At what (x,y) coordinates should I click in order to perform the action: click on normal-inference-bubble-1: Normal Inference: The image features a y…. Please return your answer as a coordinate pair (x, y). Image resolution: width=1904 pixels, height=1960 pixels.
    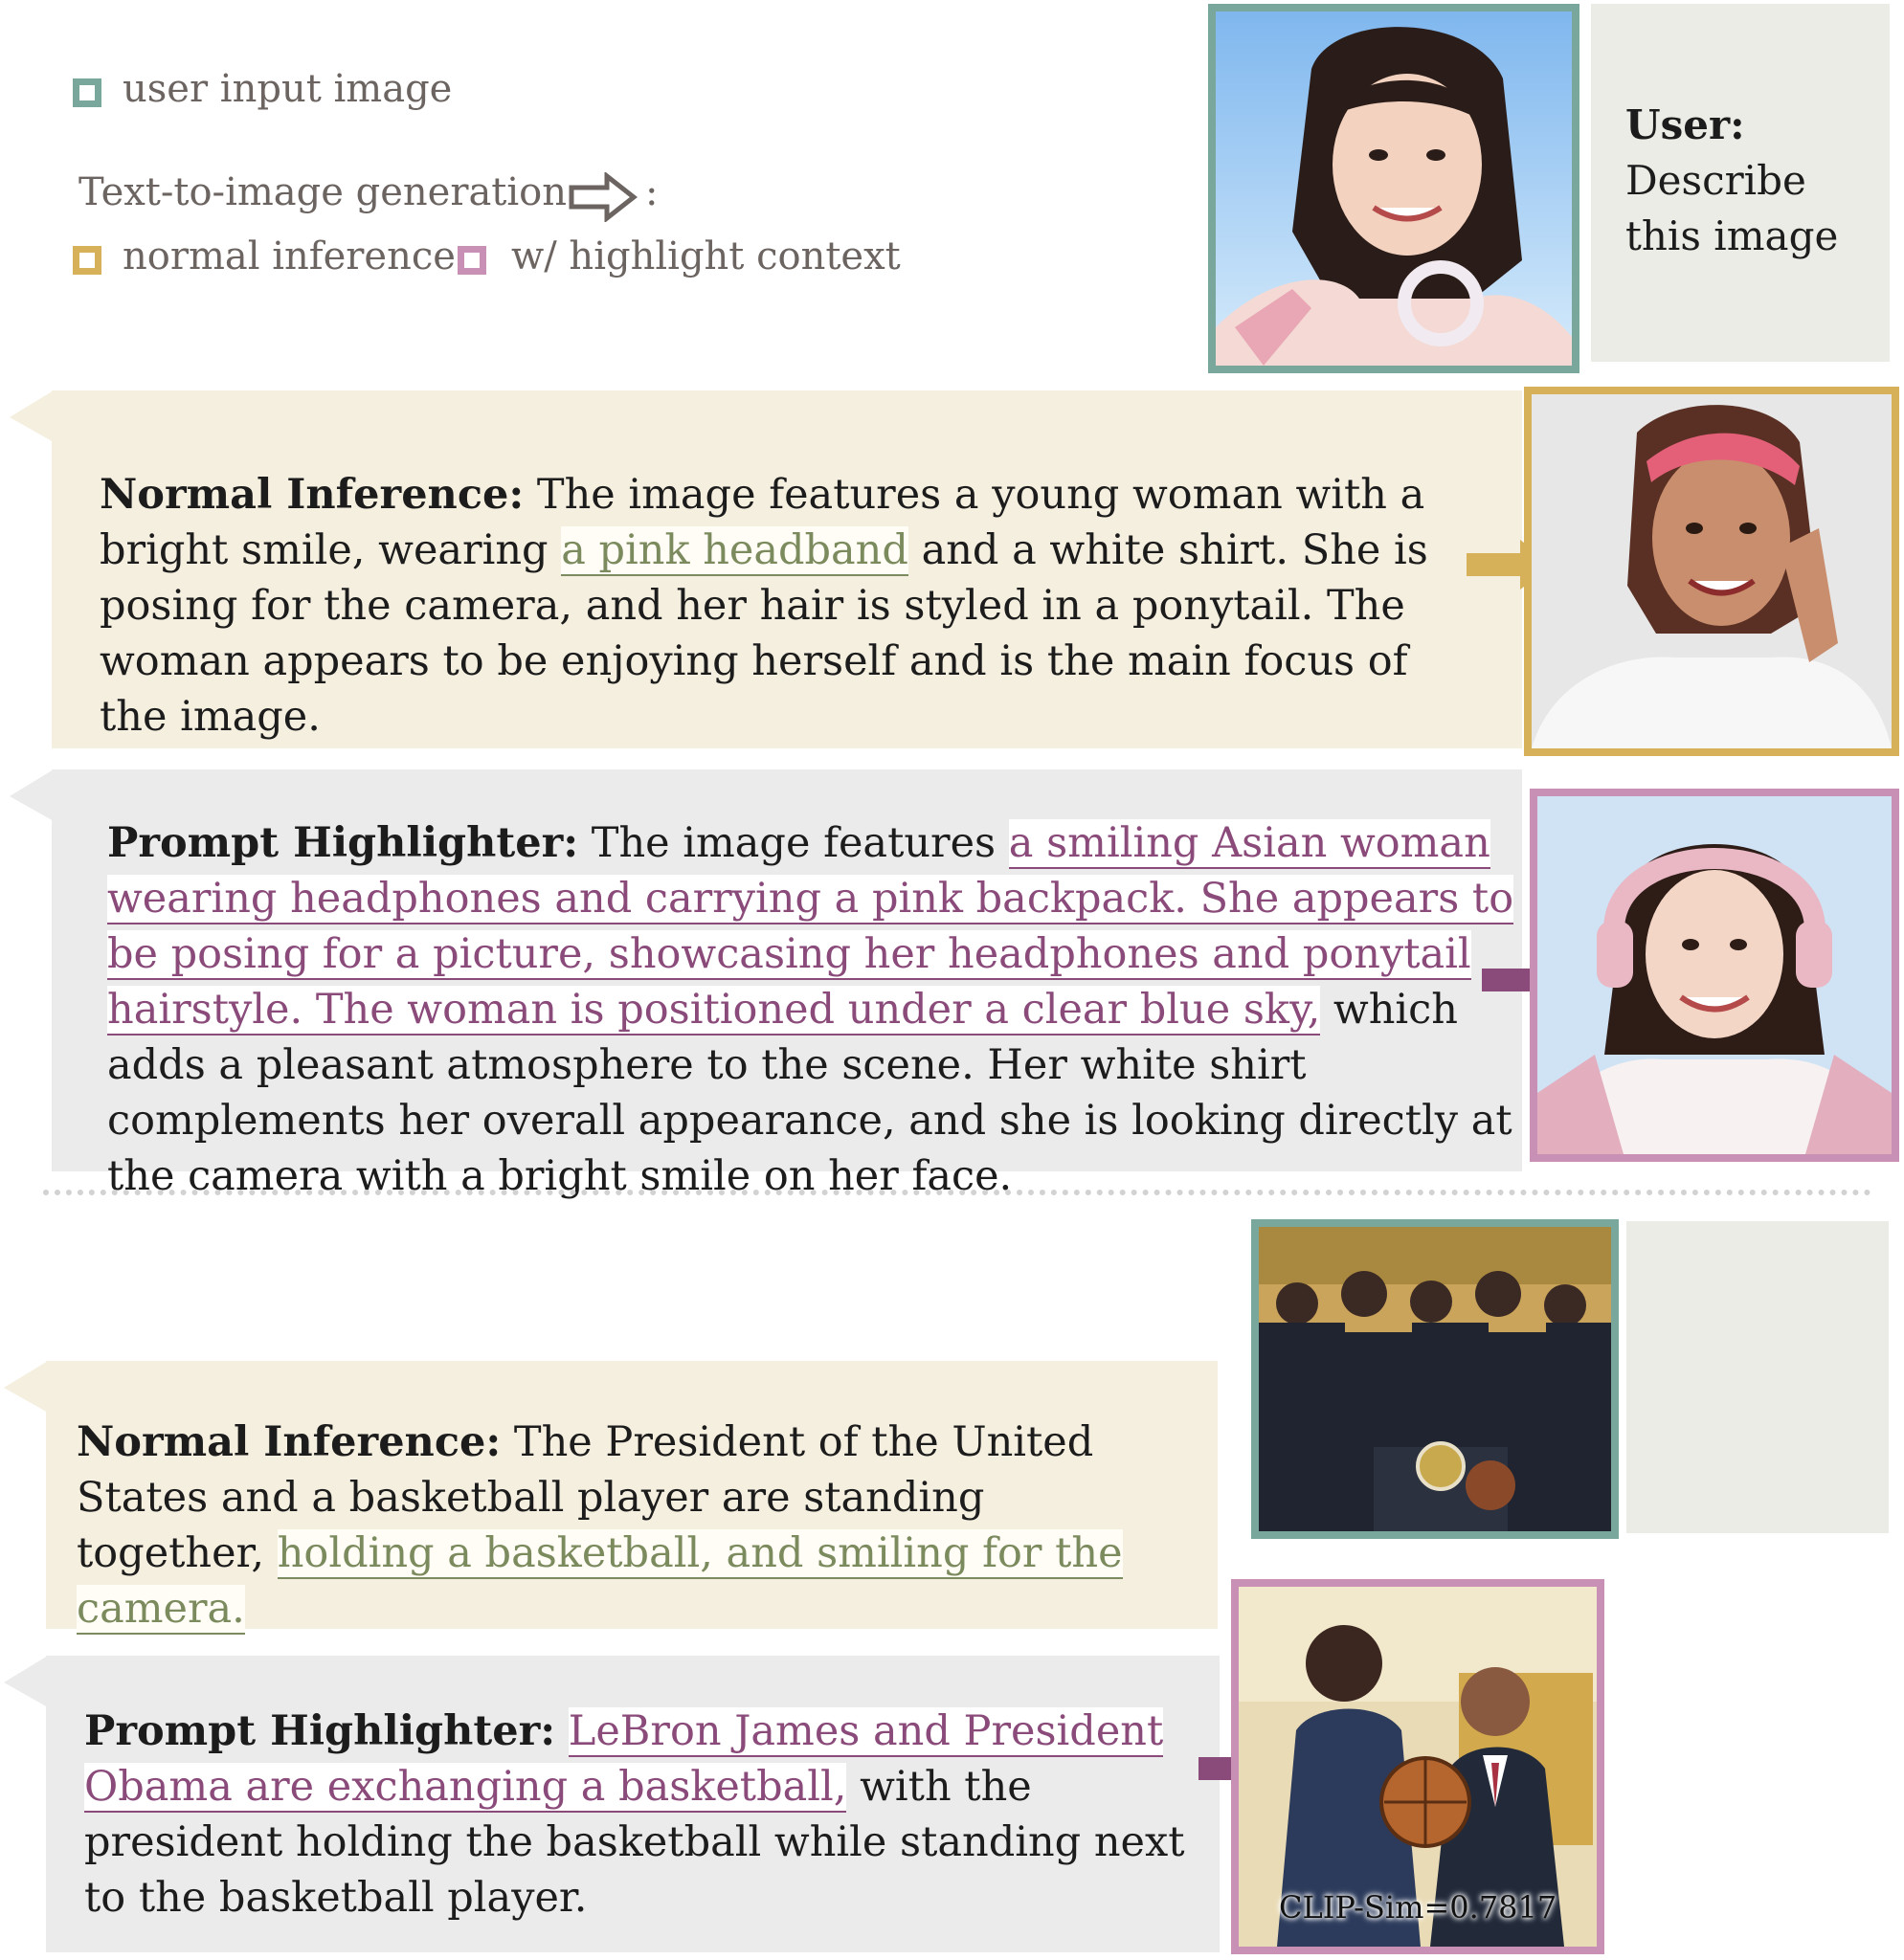
    Looking at the image, I should click on (766, 569).